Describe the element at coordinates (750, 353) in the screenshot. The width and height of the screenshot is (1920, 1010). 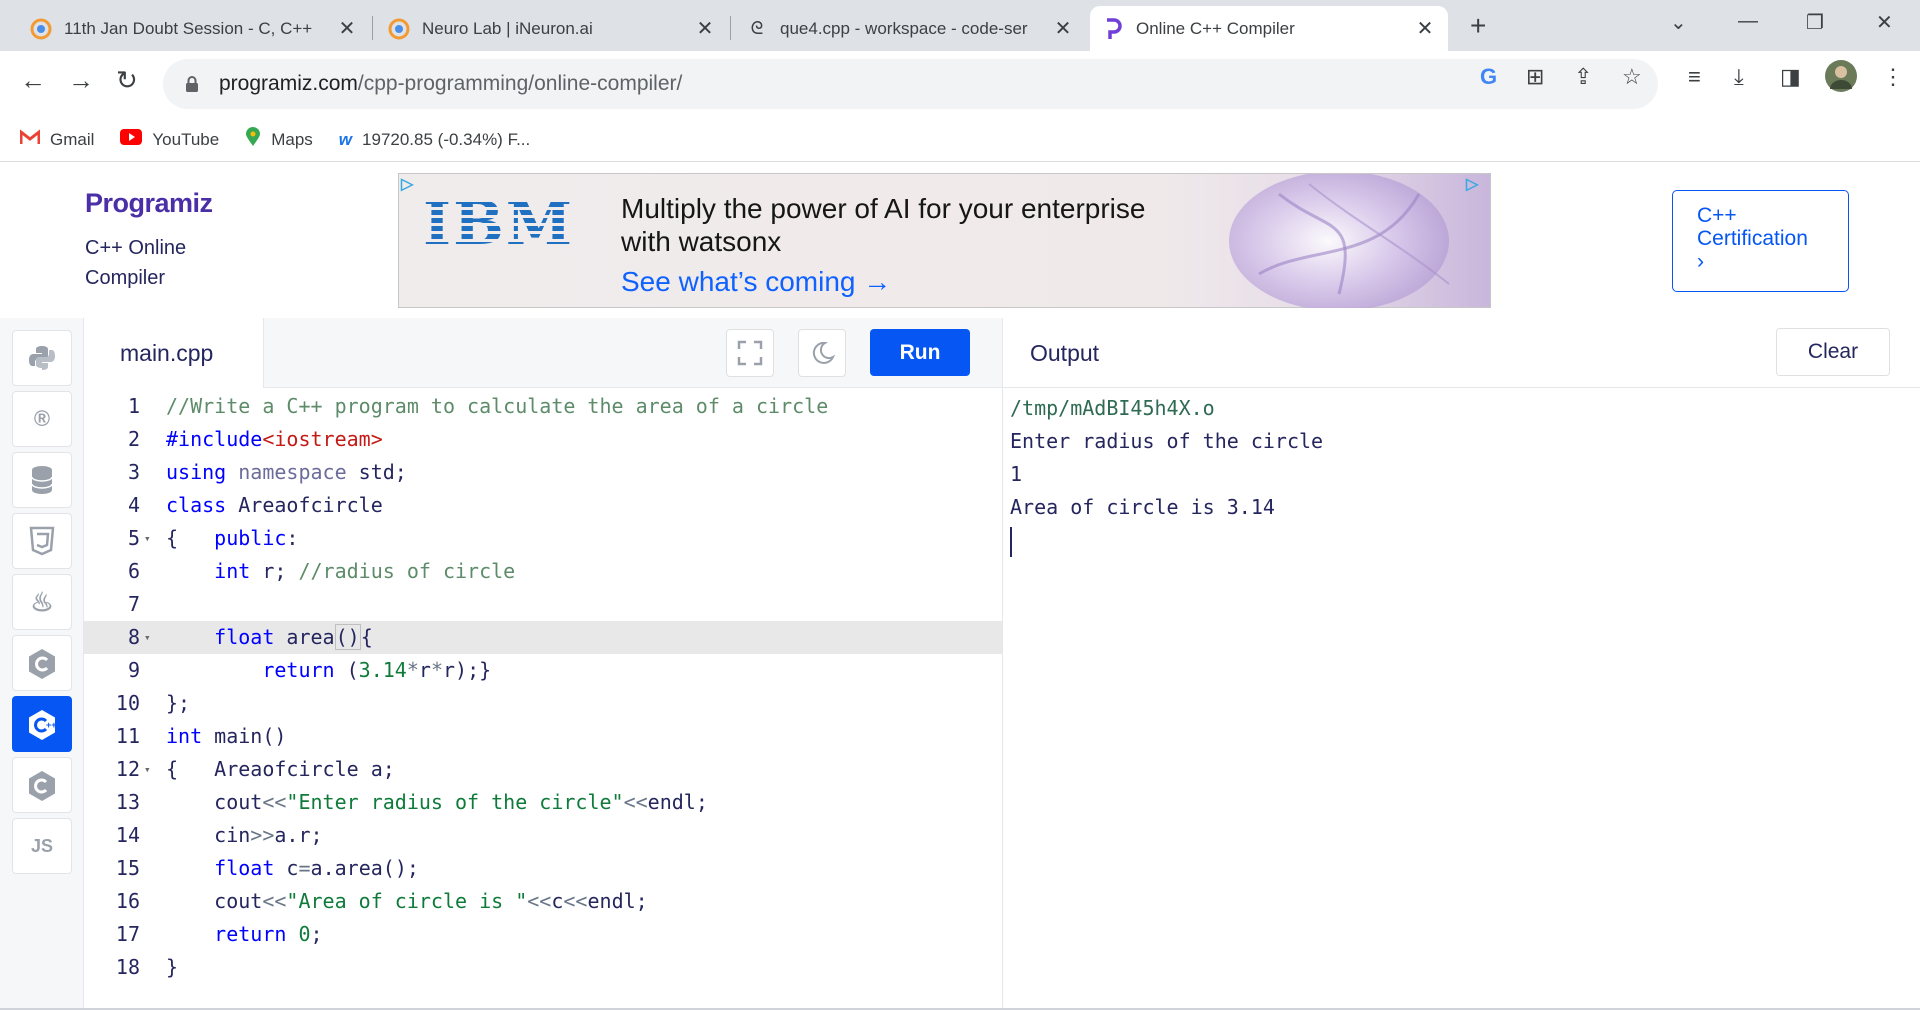
I see `fullscreen-icon` at that location.